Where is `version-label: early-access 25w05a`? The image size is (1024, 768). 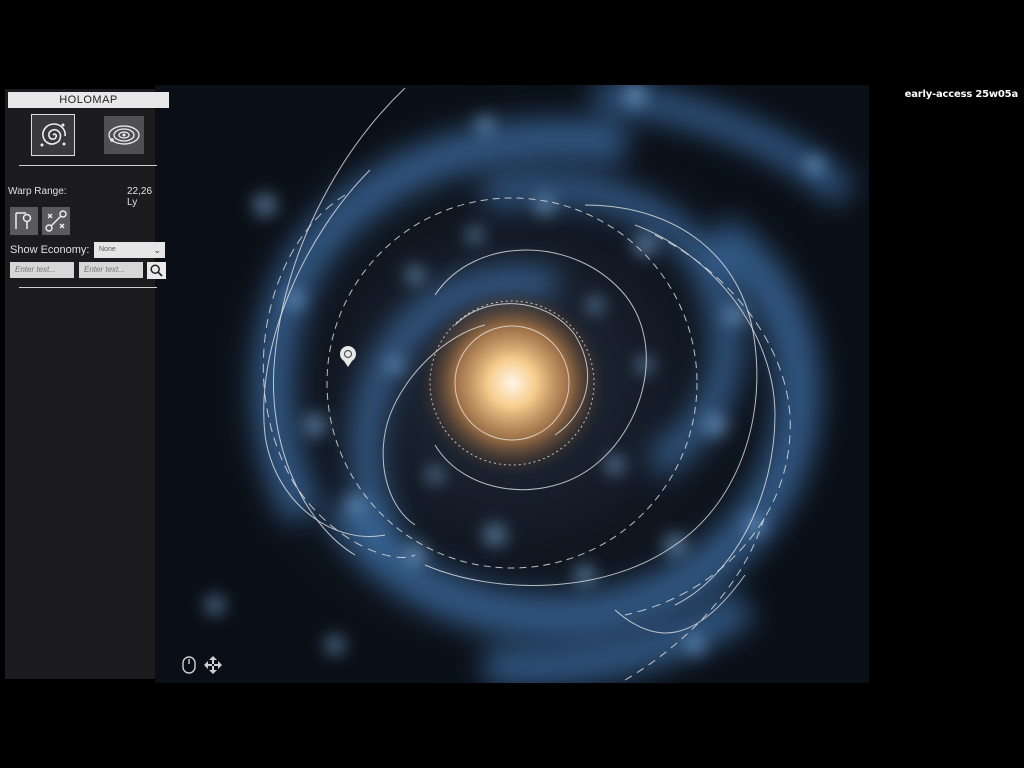
version-label: early-access 25w05a is located at coordinates (961, 94).